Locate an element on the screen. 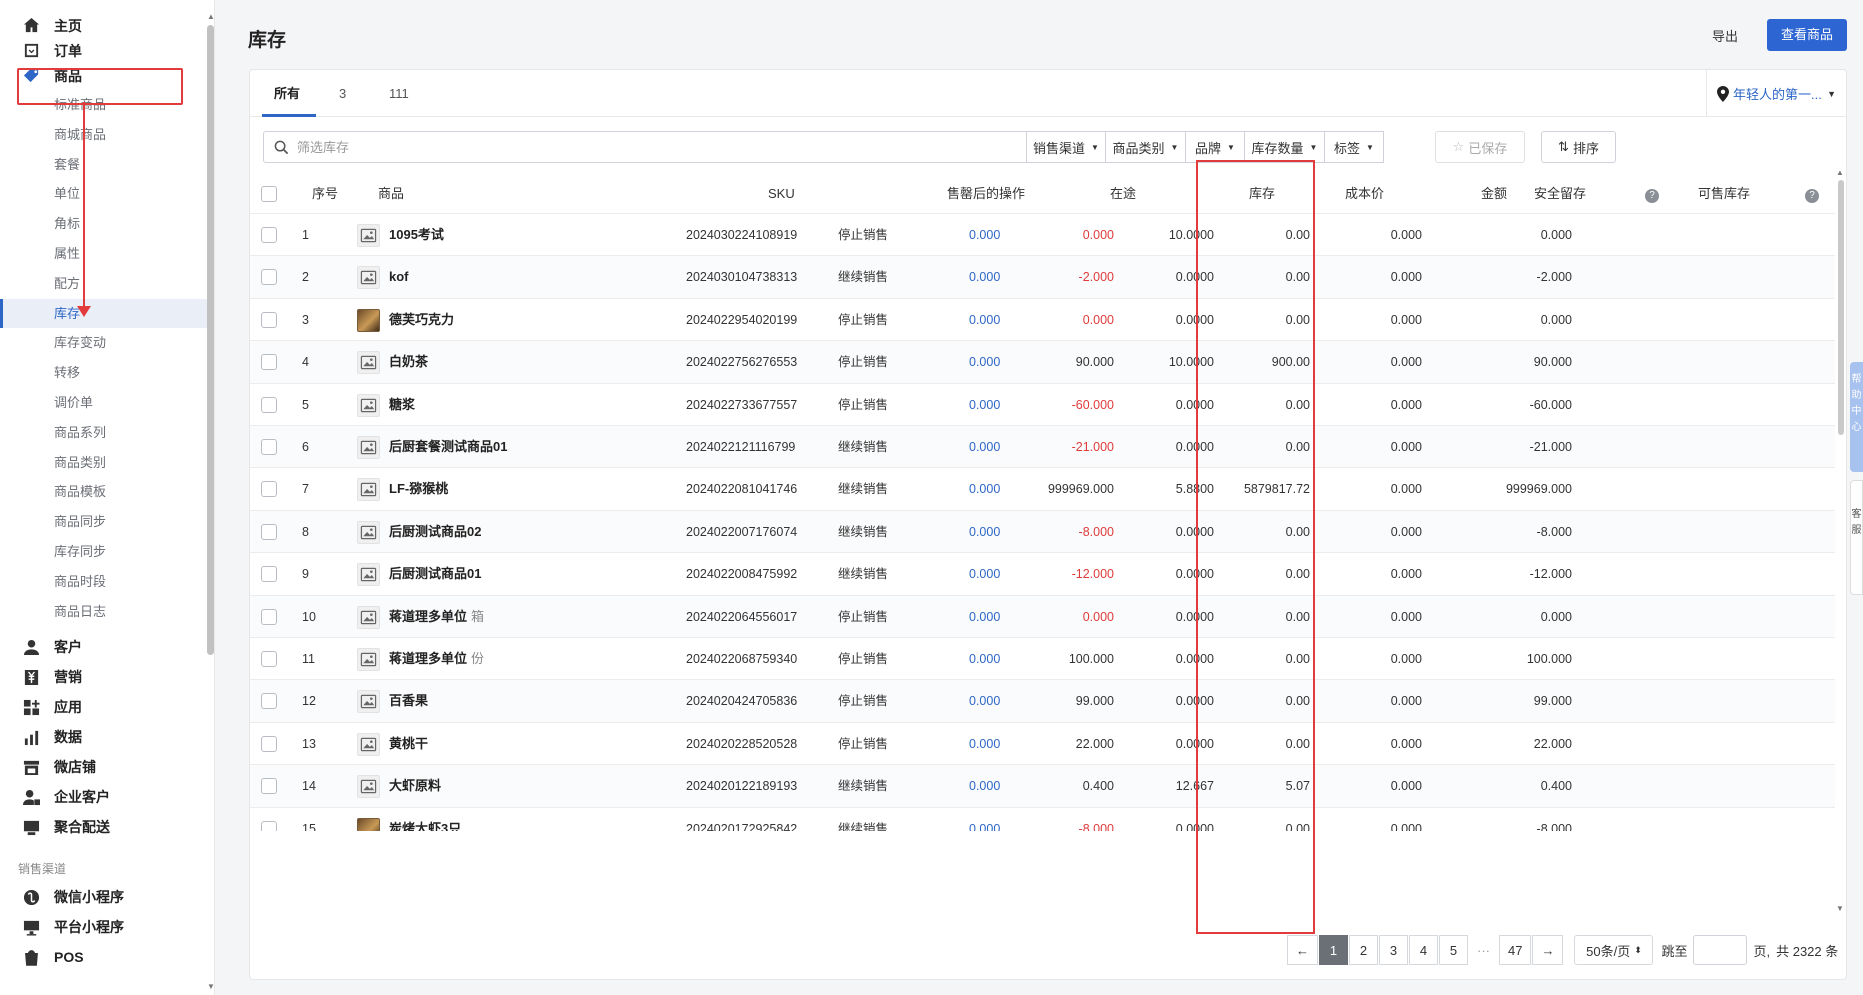 The width and height of the screenshot is (1863, 995). product-name-text: 百香果 is located at coordinates (408, 700).